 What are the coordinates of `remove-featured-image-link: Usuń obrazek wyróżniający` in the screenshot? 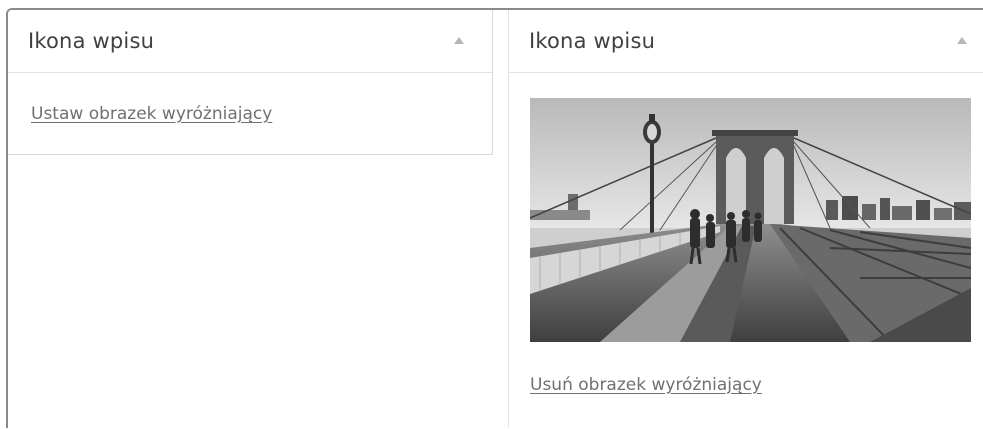 It's located at (646, 385).